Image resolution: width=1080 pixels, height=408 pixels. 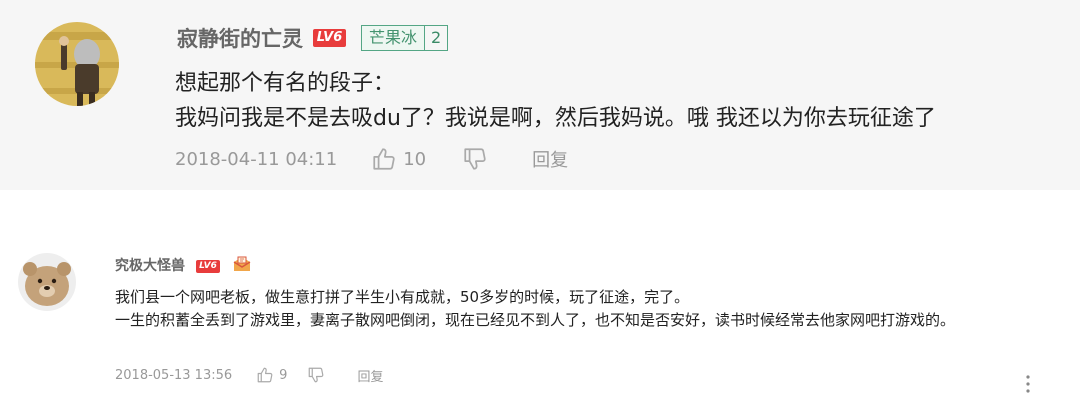 I want to click on like-count: 10, so click(x=415, y=159).